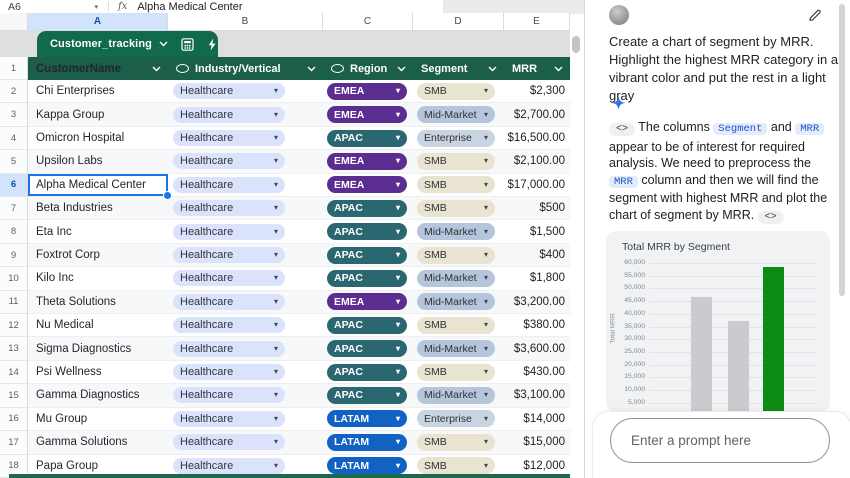 Image resolution: width=850 pixels, height=478 pixels. I want to click on formula-input: Alpha Medical Center, so click(189, 7).